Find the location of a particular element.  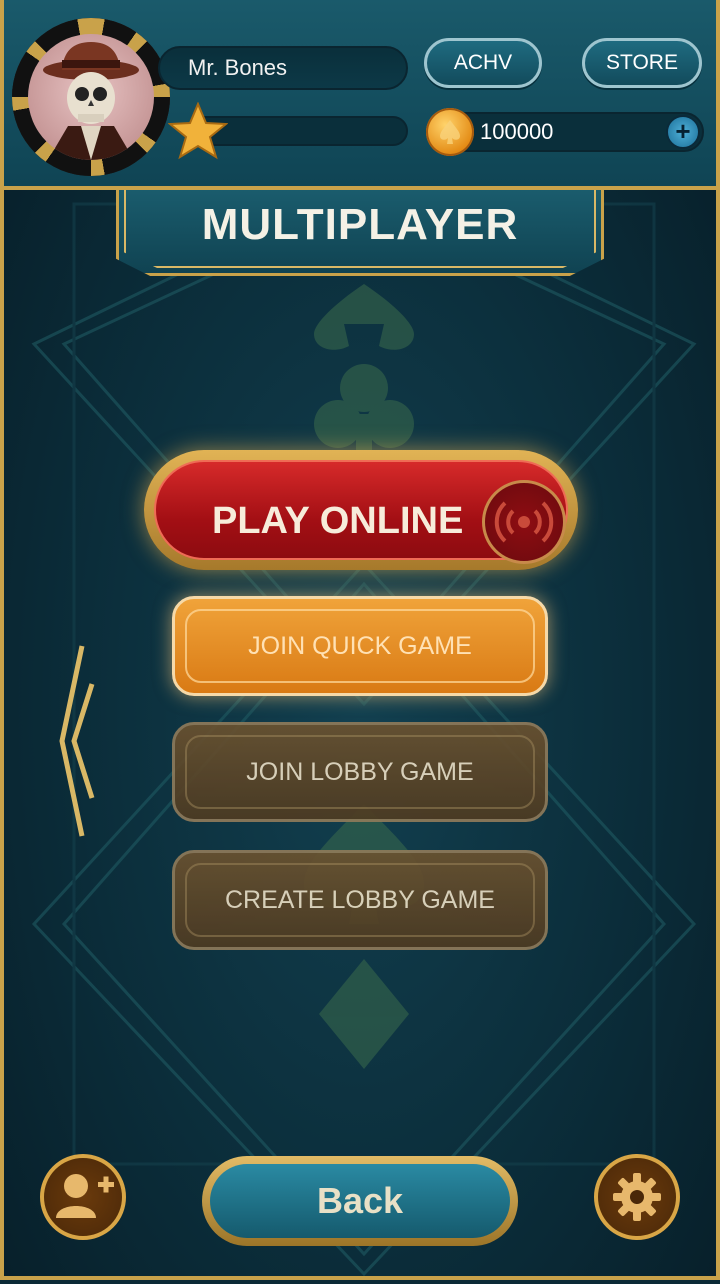

skeleton-detective-avatar is located at coordinates (91, 97).